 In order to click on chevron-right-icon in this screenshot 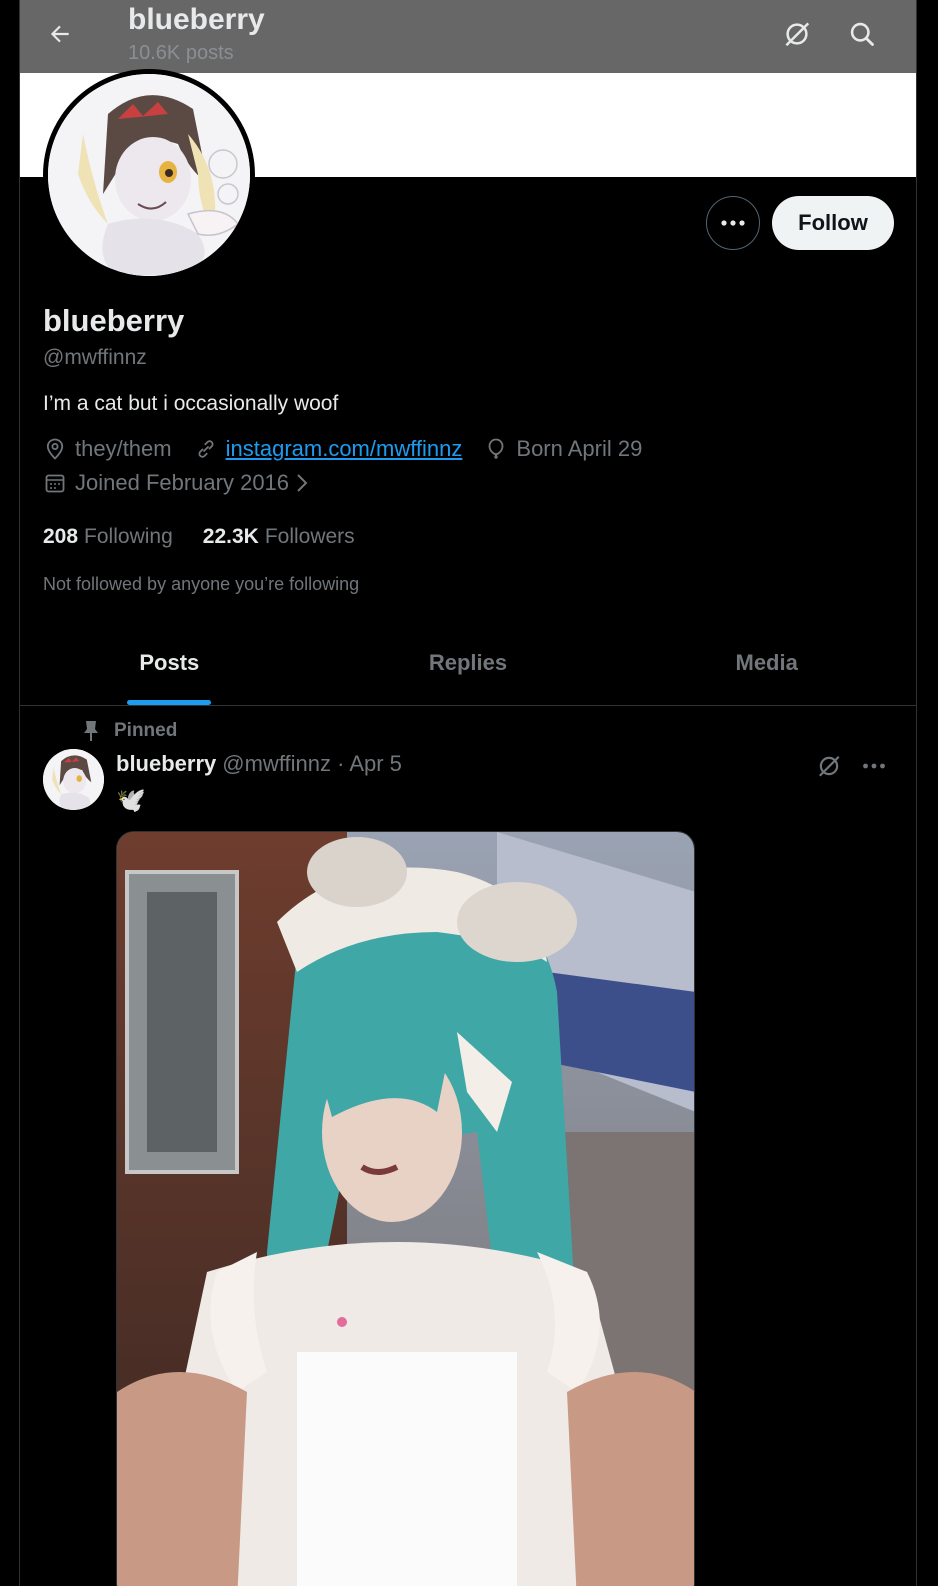, I will do `click(302, 483)`.